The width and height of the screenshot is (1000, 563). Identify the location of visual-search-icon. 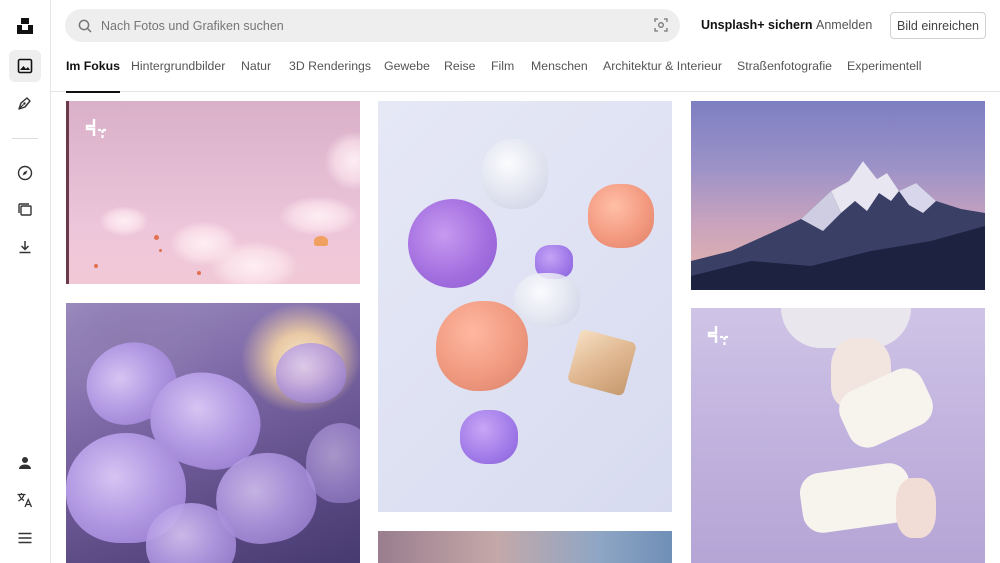
(661, 25).